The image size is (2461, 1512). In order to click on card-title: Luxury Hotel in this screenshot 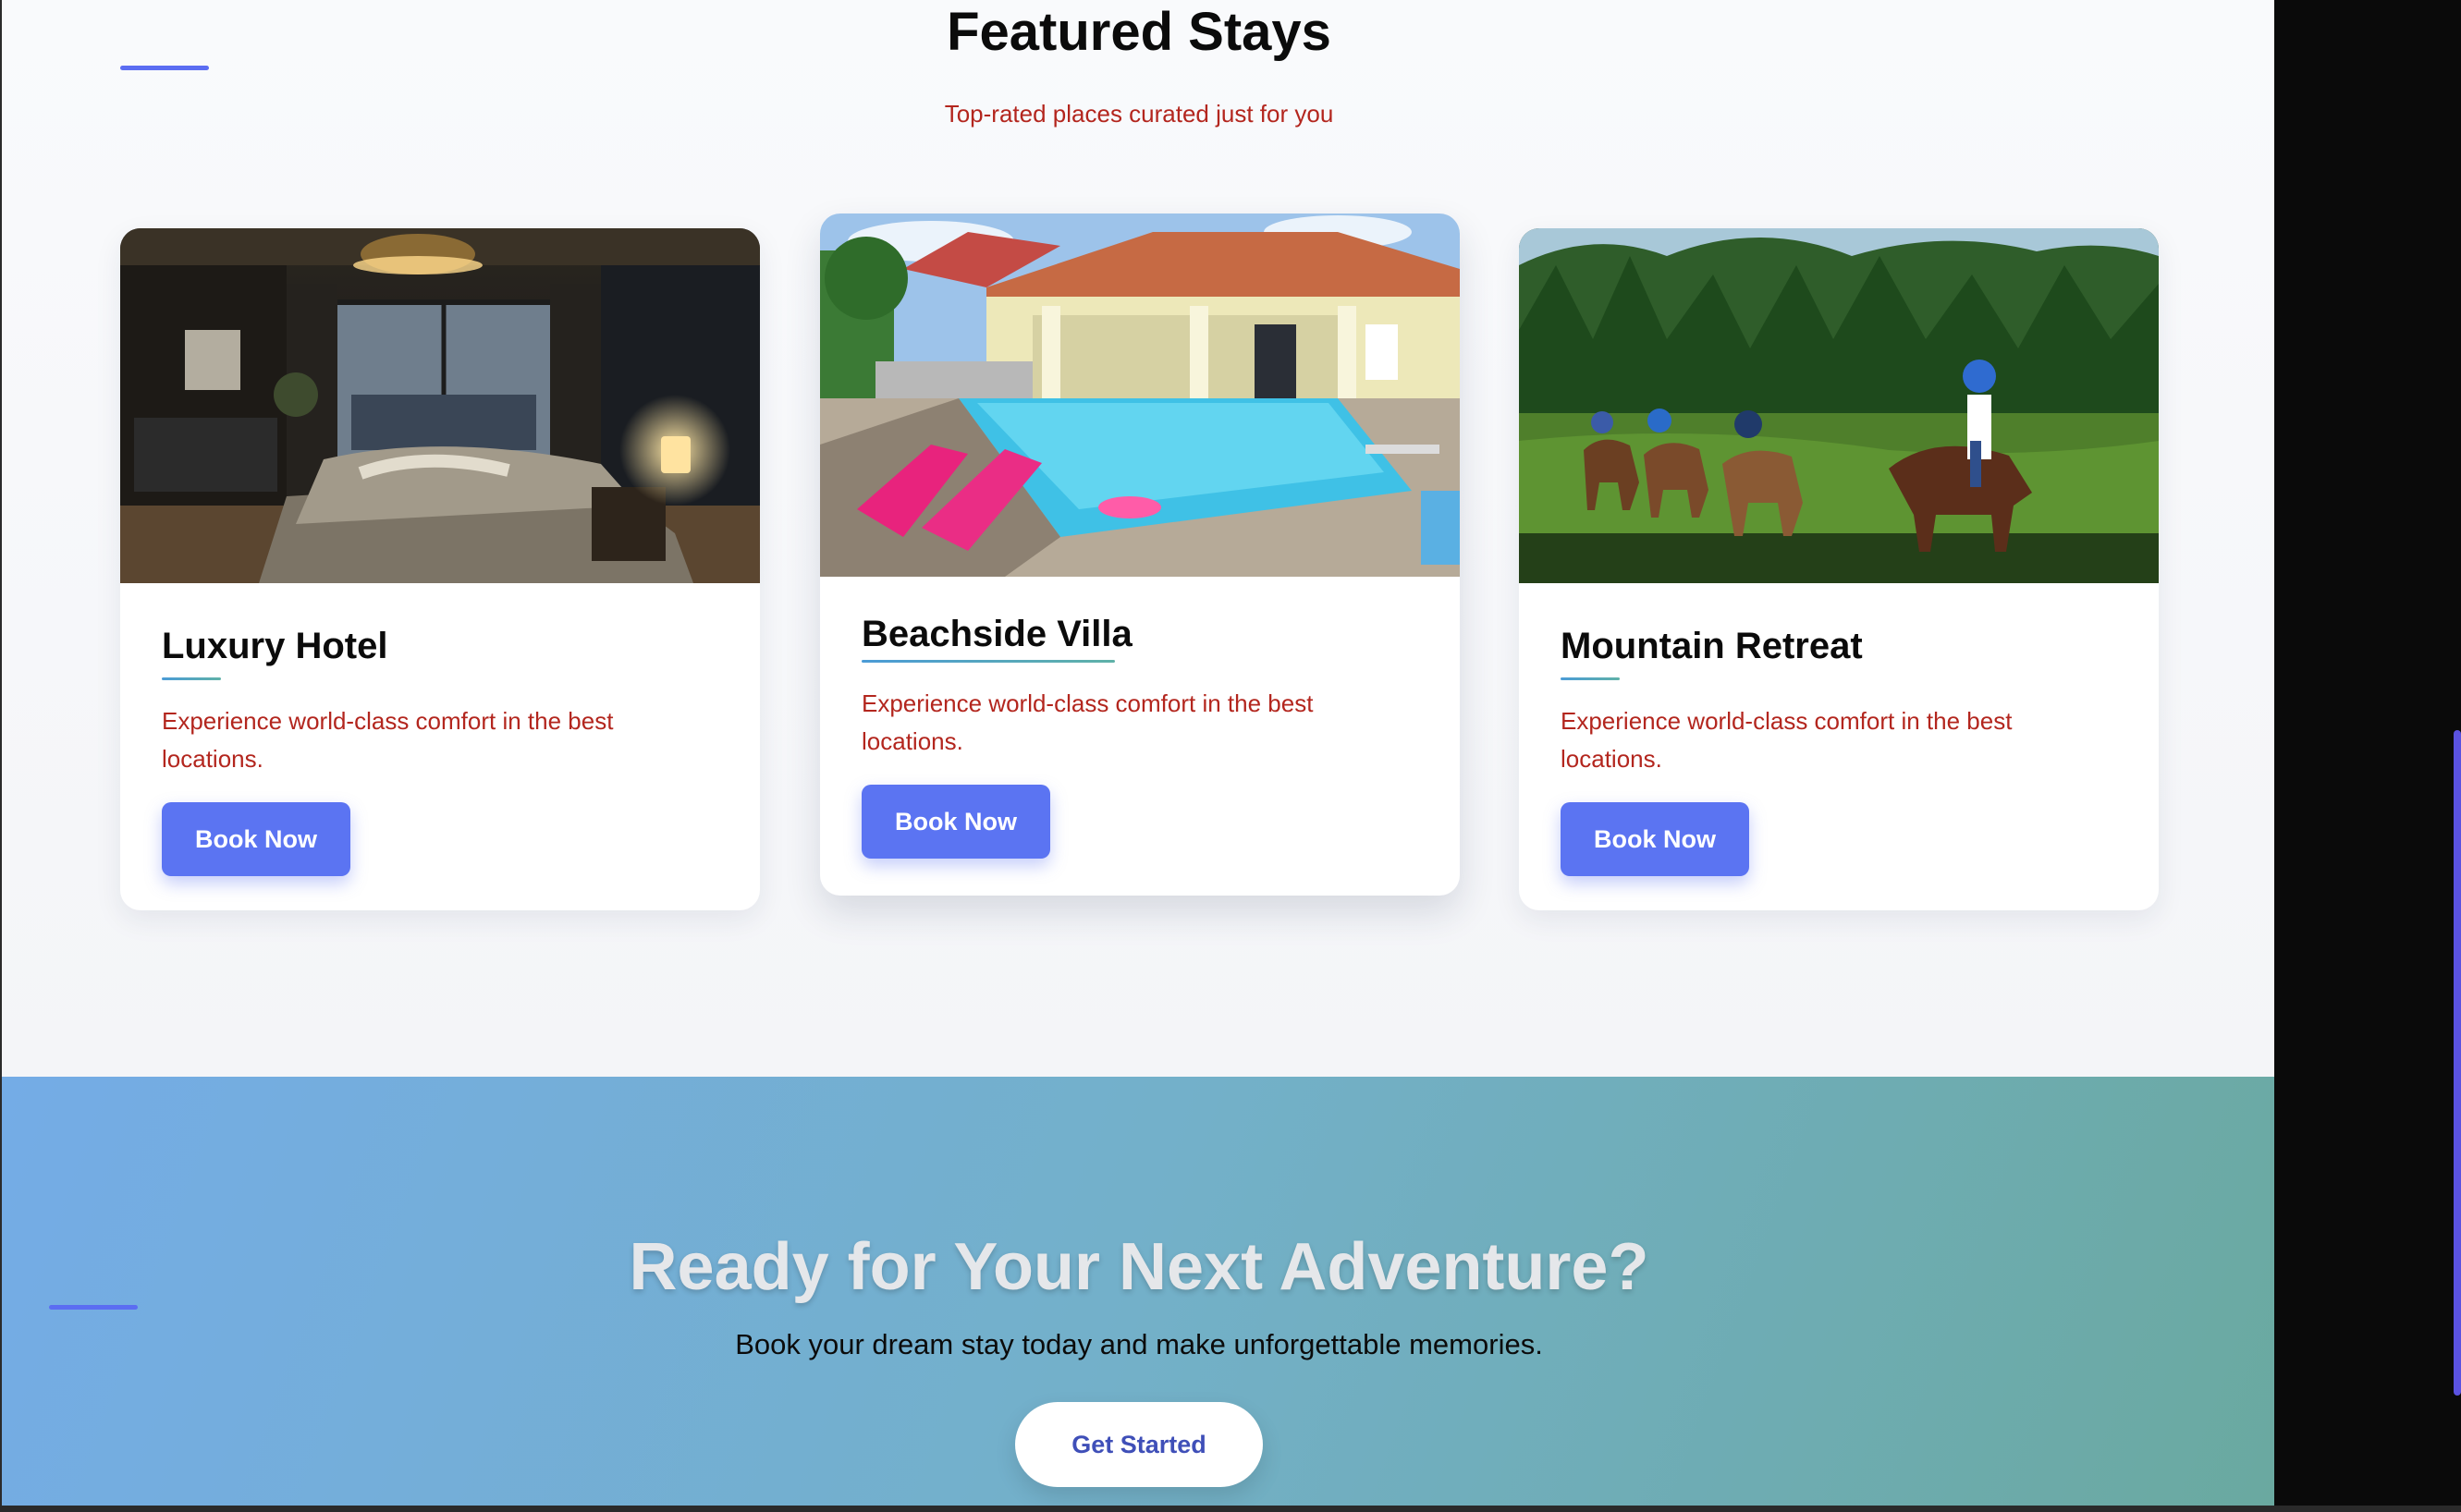, I will do `click(275, 646)`.